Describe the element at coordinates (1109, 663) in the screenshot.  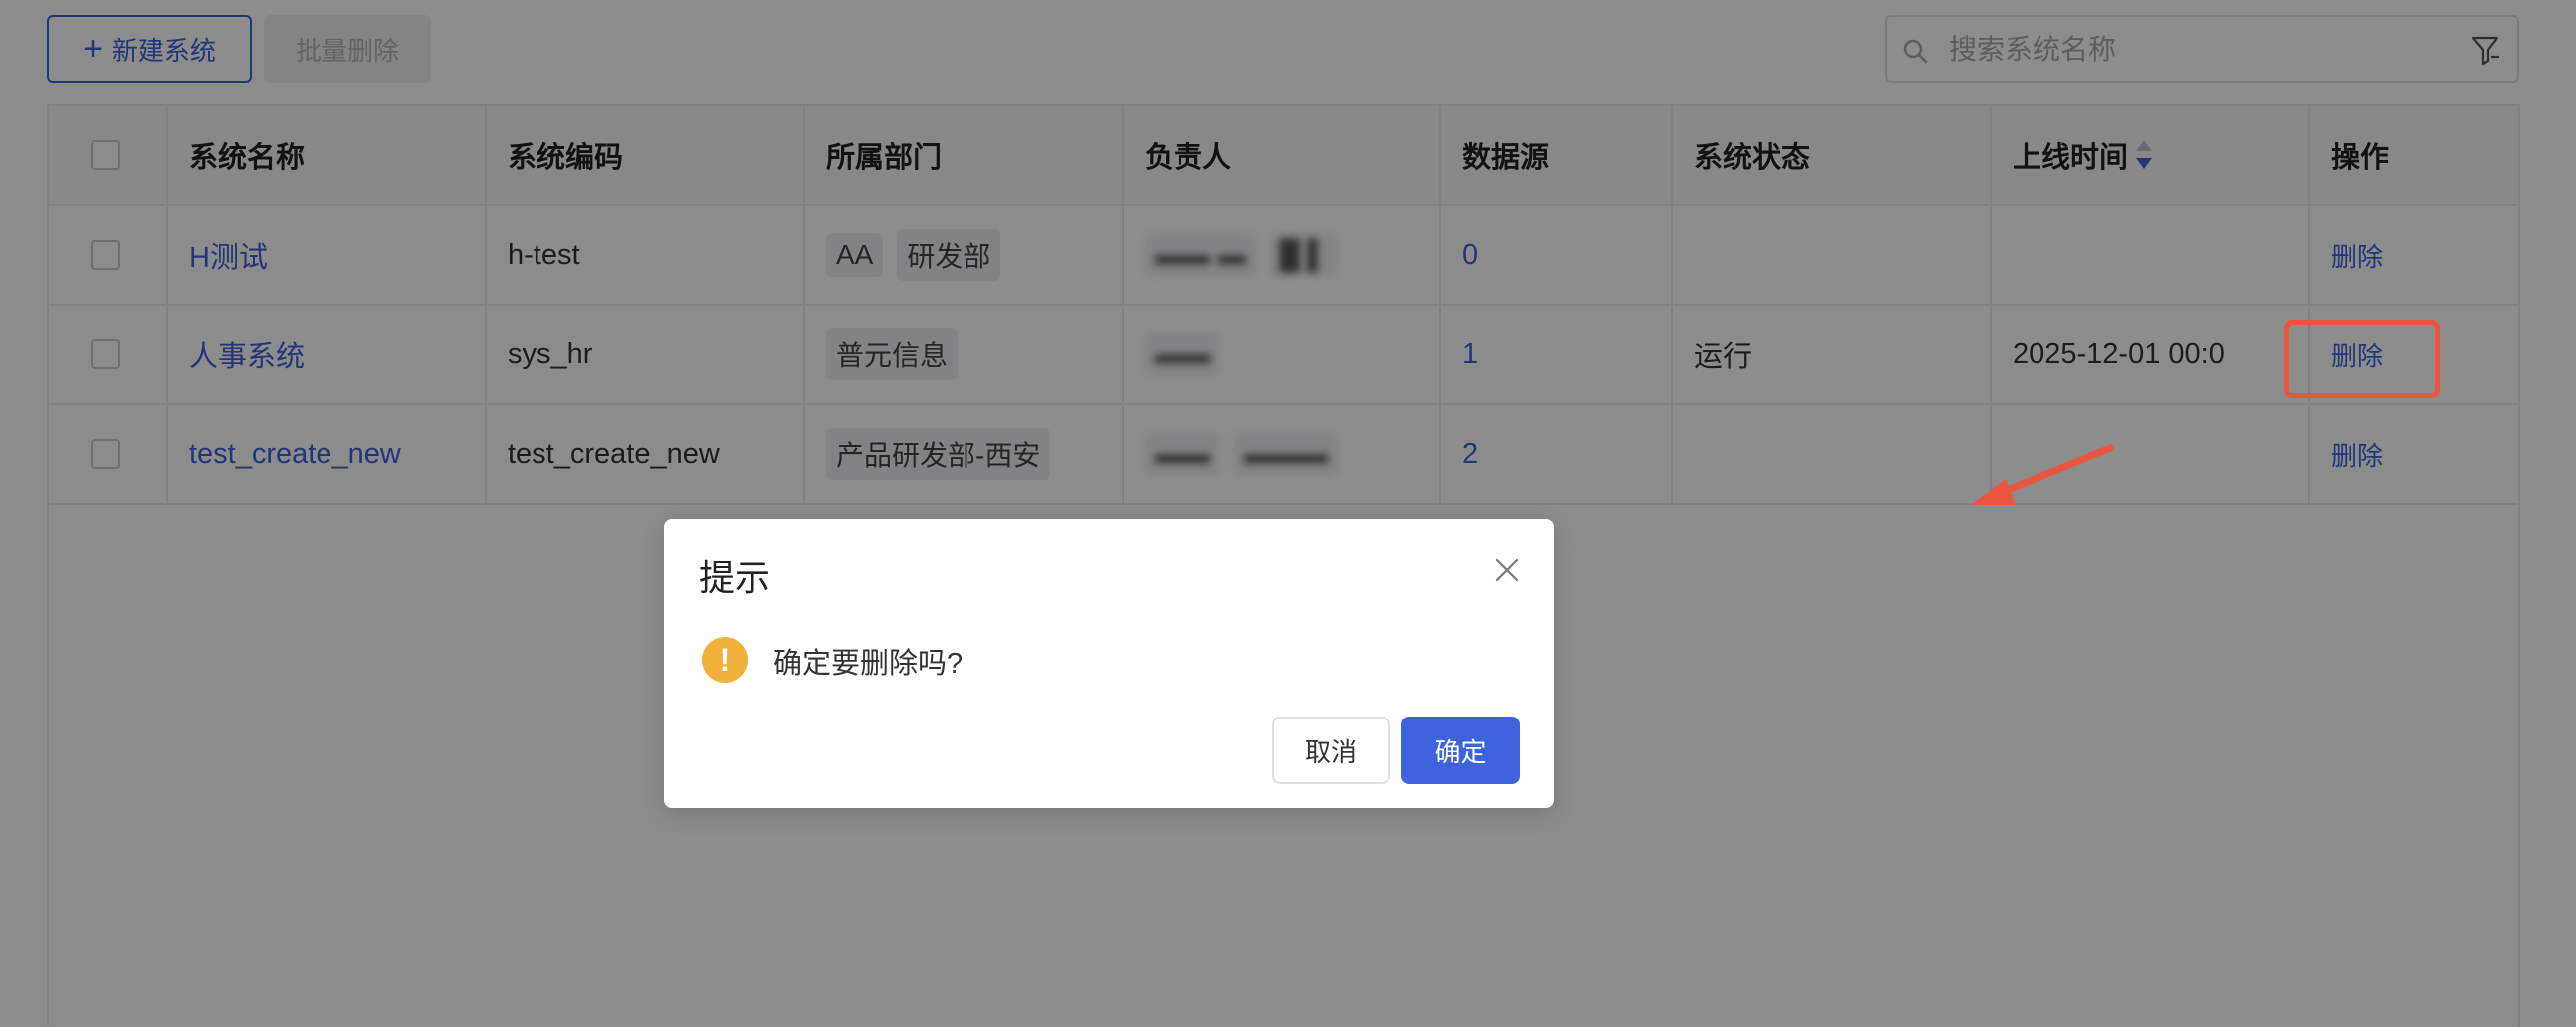
I see `confirm-dialog: 提示 ! 确定要删除吗? 取消 确定` at that location.